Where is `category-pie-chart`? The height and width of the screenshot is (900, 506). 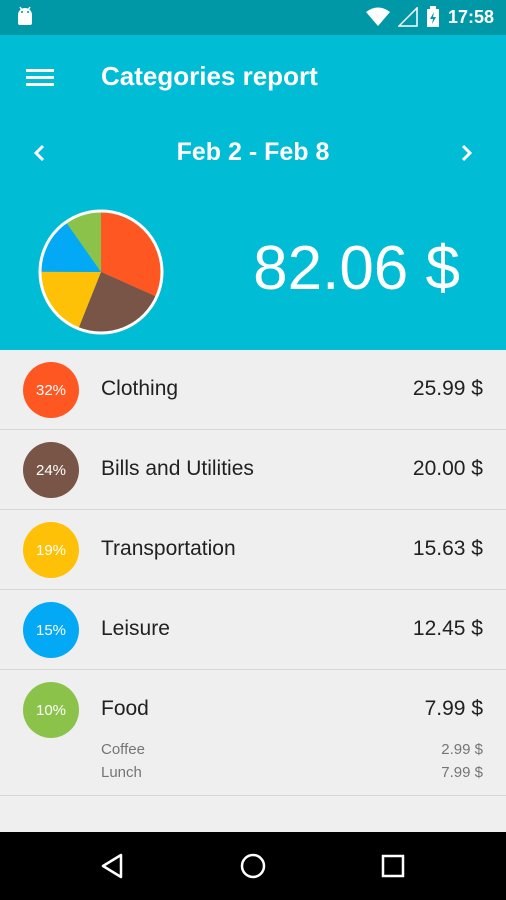 category-pie-chart is located at coordinates (101, 272).